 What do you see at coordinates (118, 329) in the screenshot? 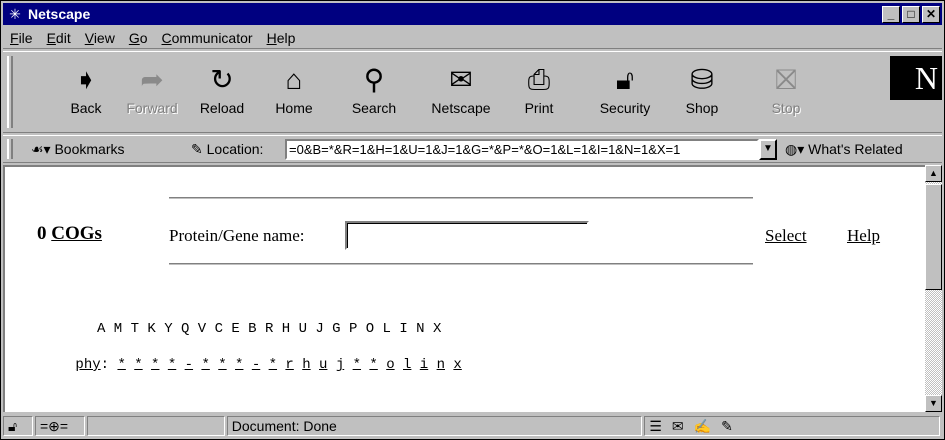
I see `category-letter: M` at bounding box center [118, 329].